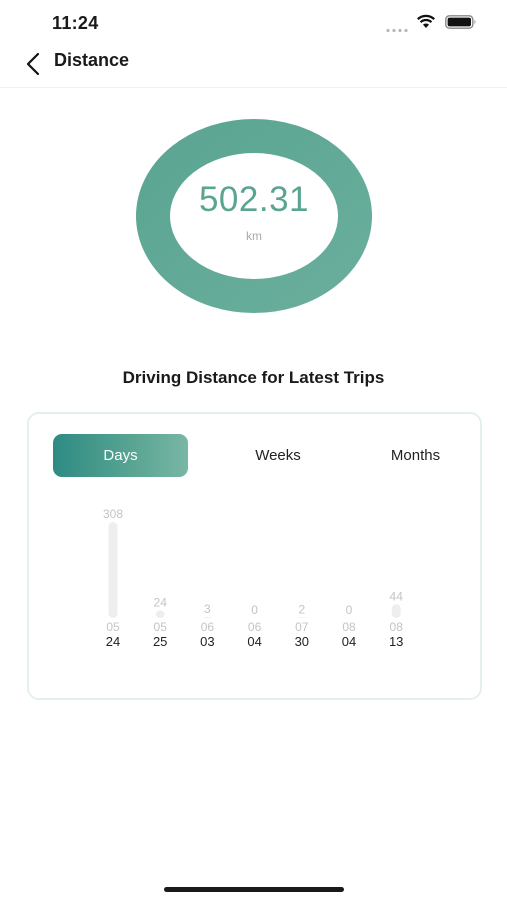  I want to click on home-indicator, so click(254, 889).